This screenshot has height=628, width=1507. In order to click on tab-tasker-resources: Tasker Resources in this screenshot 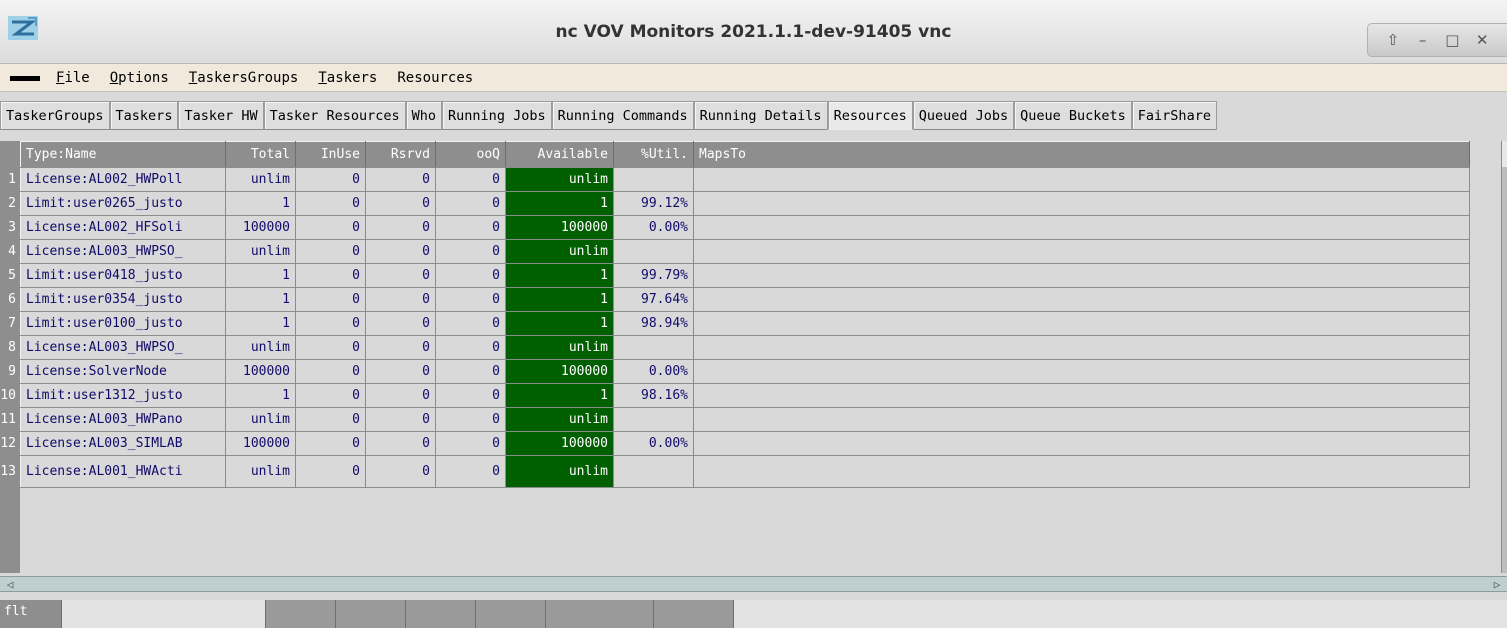, I will do `click(334, 115)`.